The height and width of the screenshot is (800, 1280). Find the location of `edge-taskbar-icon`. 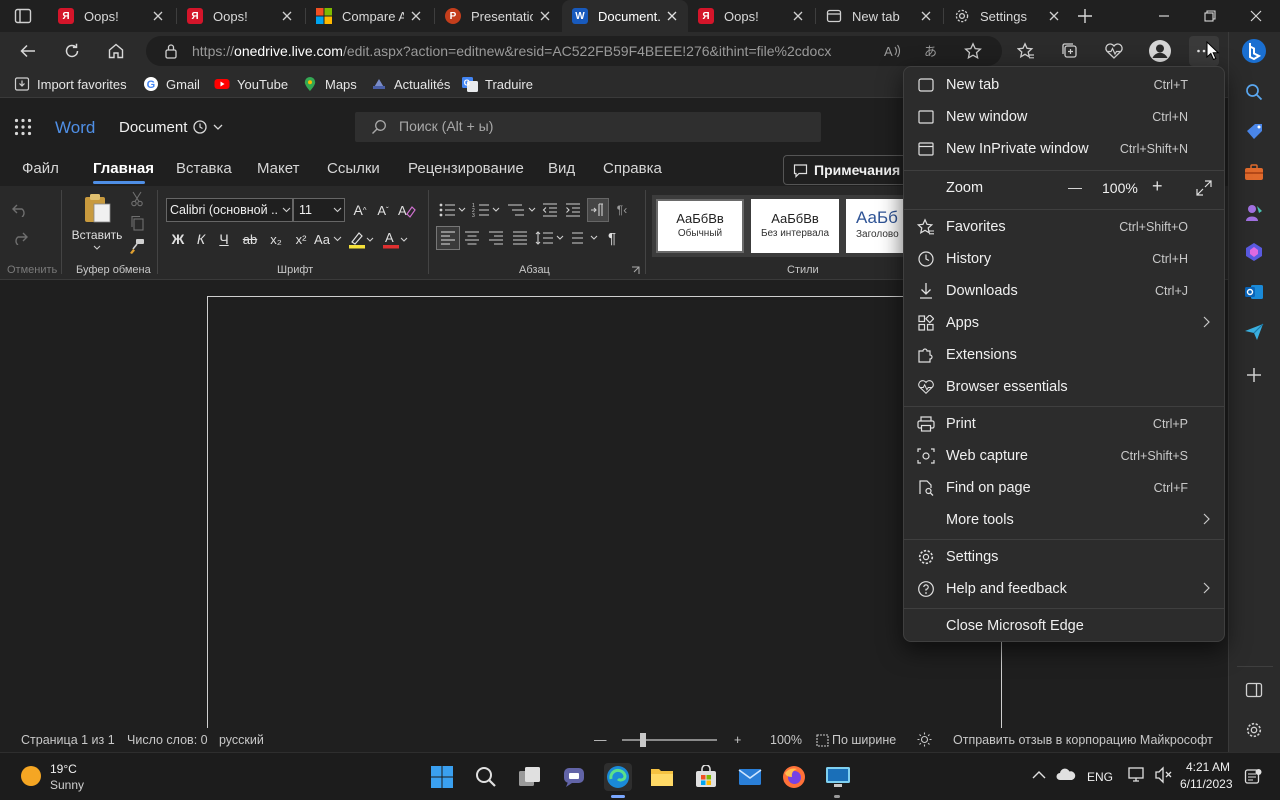

edge-taskbar-icon is located at coordinates (618, 777).